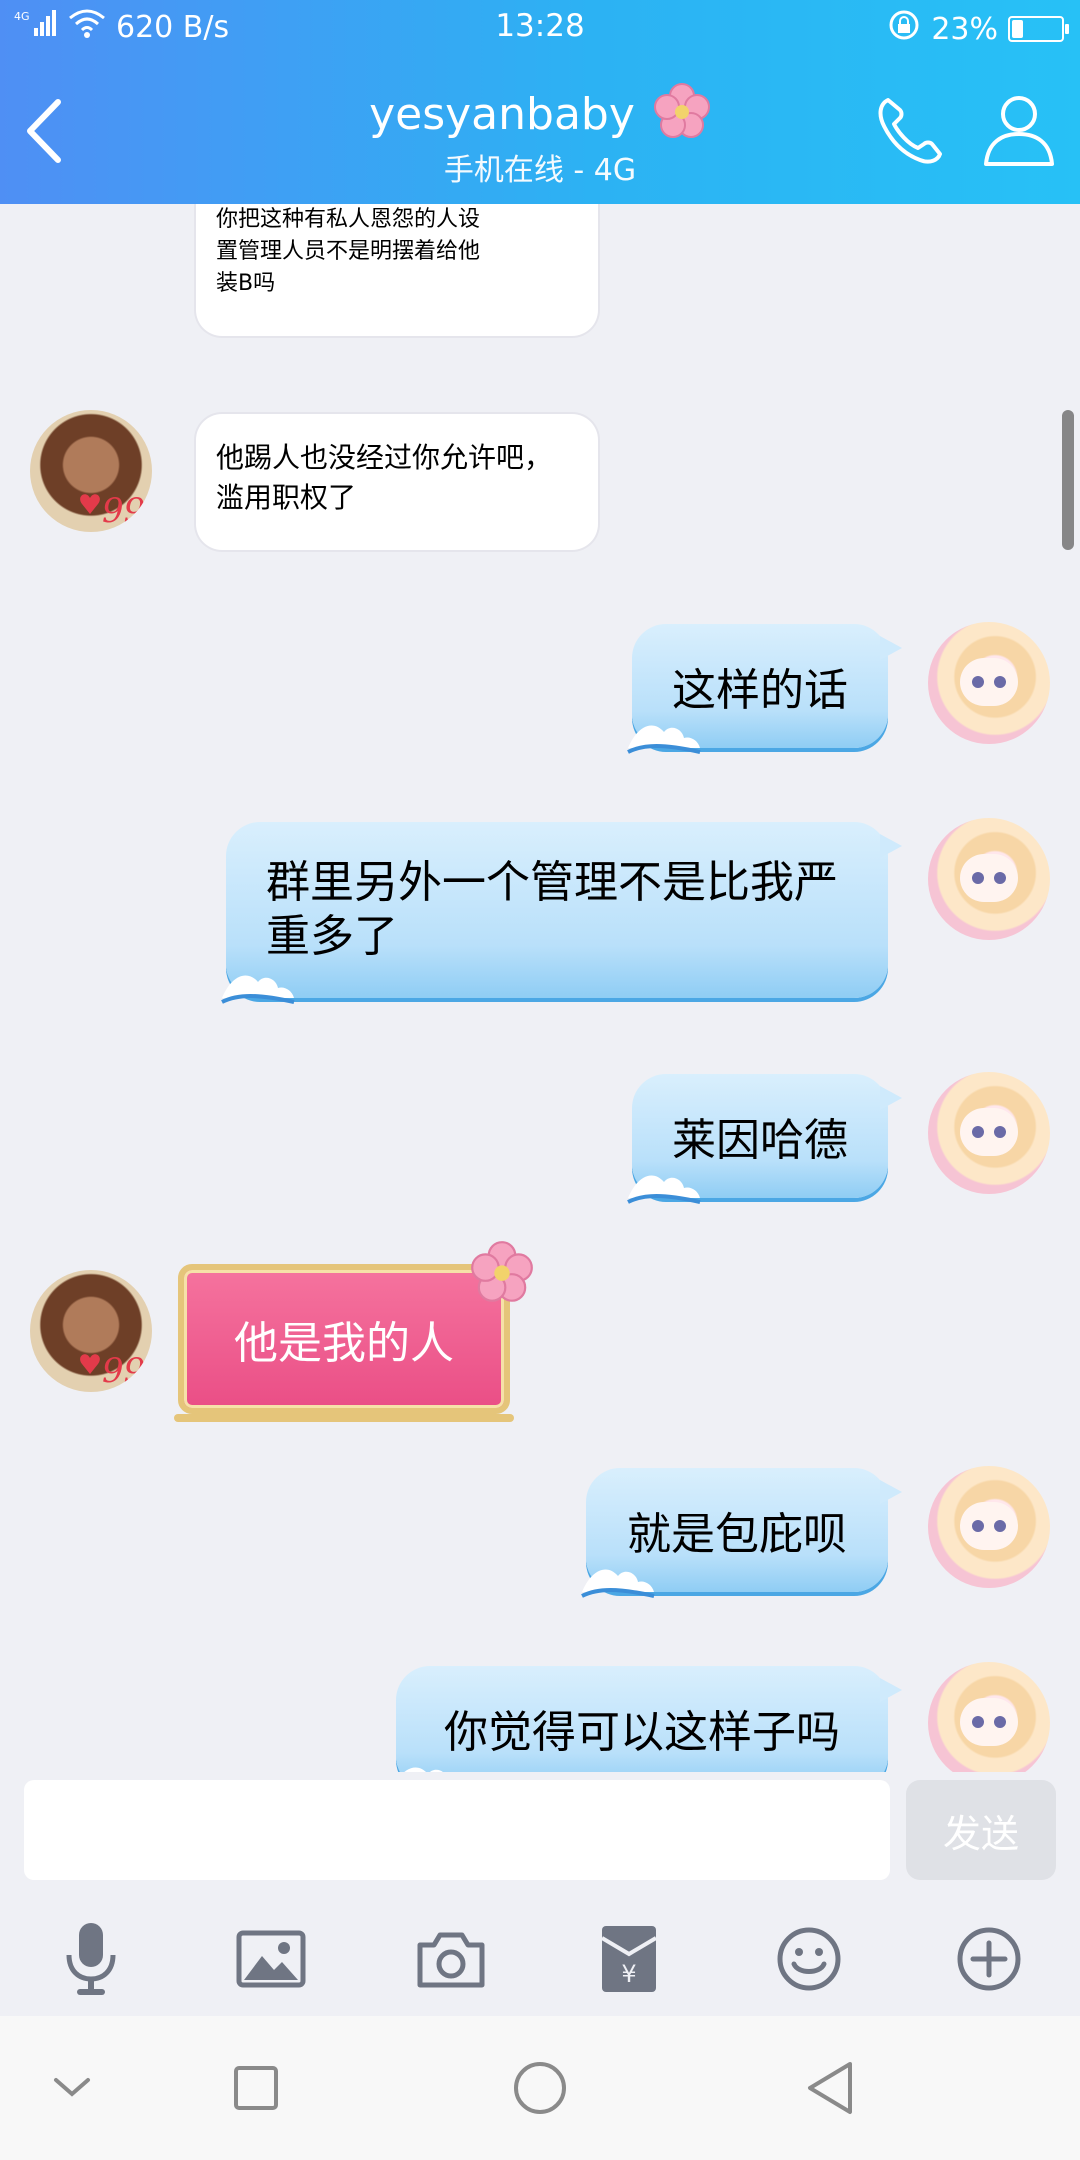  I want to click on message-text: 这样的话, so click(760, 690).